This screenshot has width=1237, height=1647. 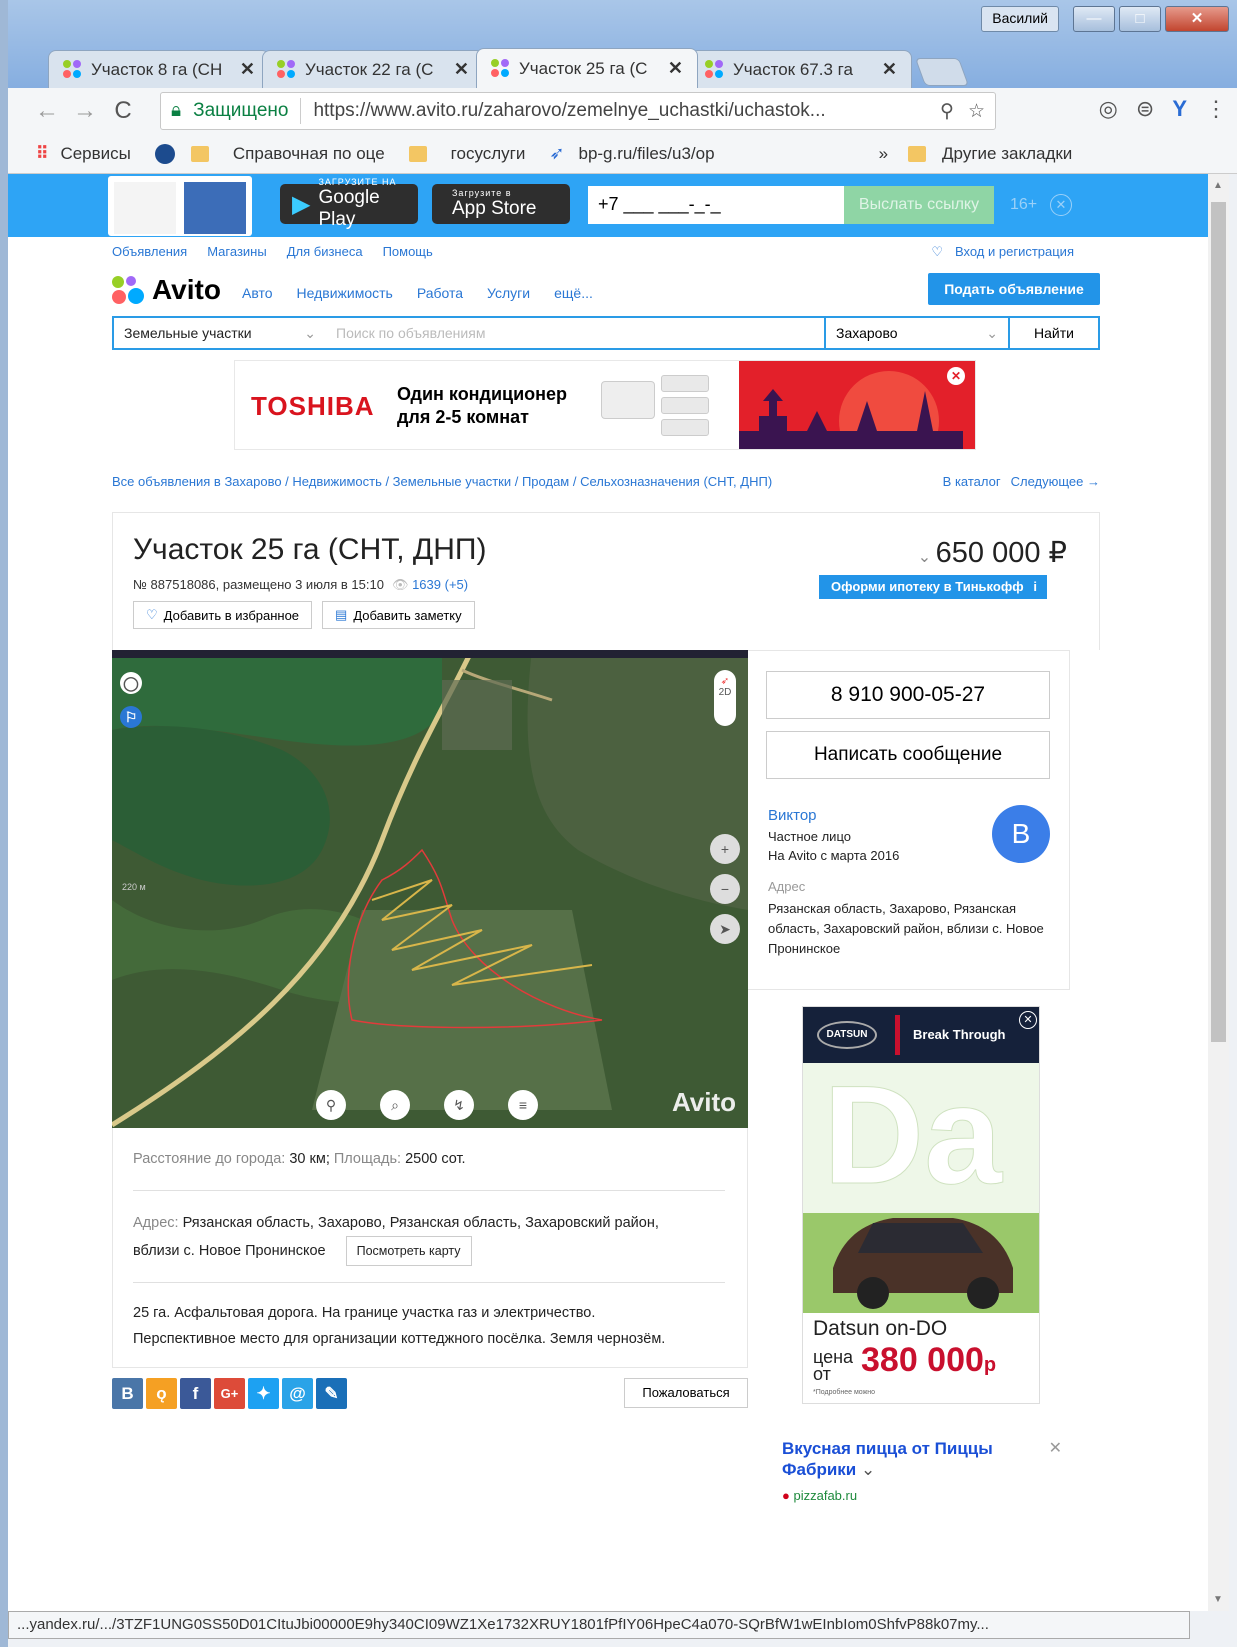 I want to click on livejournal-icon: ✎, so click(x=331, y=1393).